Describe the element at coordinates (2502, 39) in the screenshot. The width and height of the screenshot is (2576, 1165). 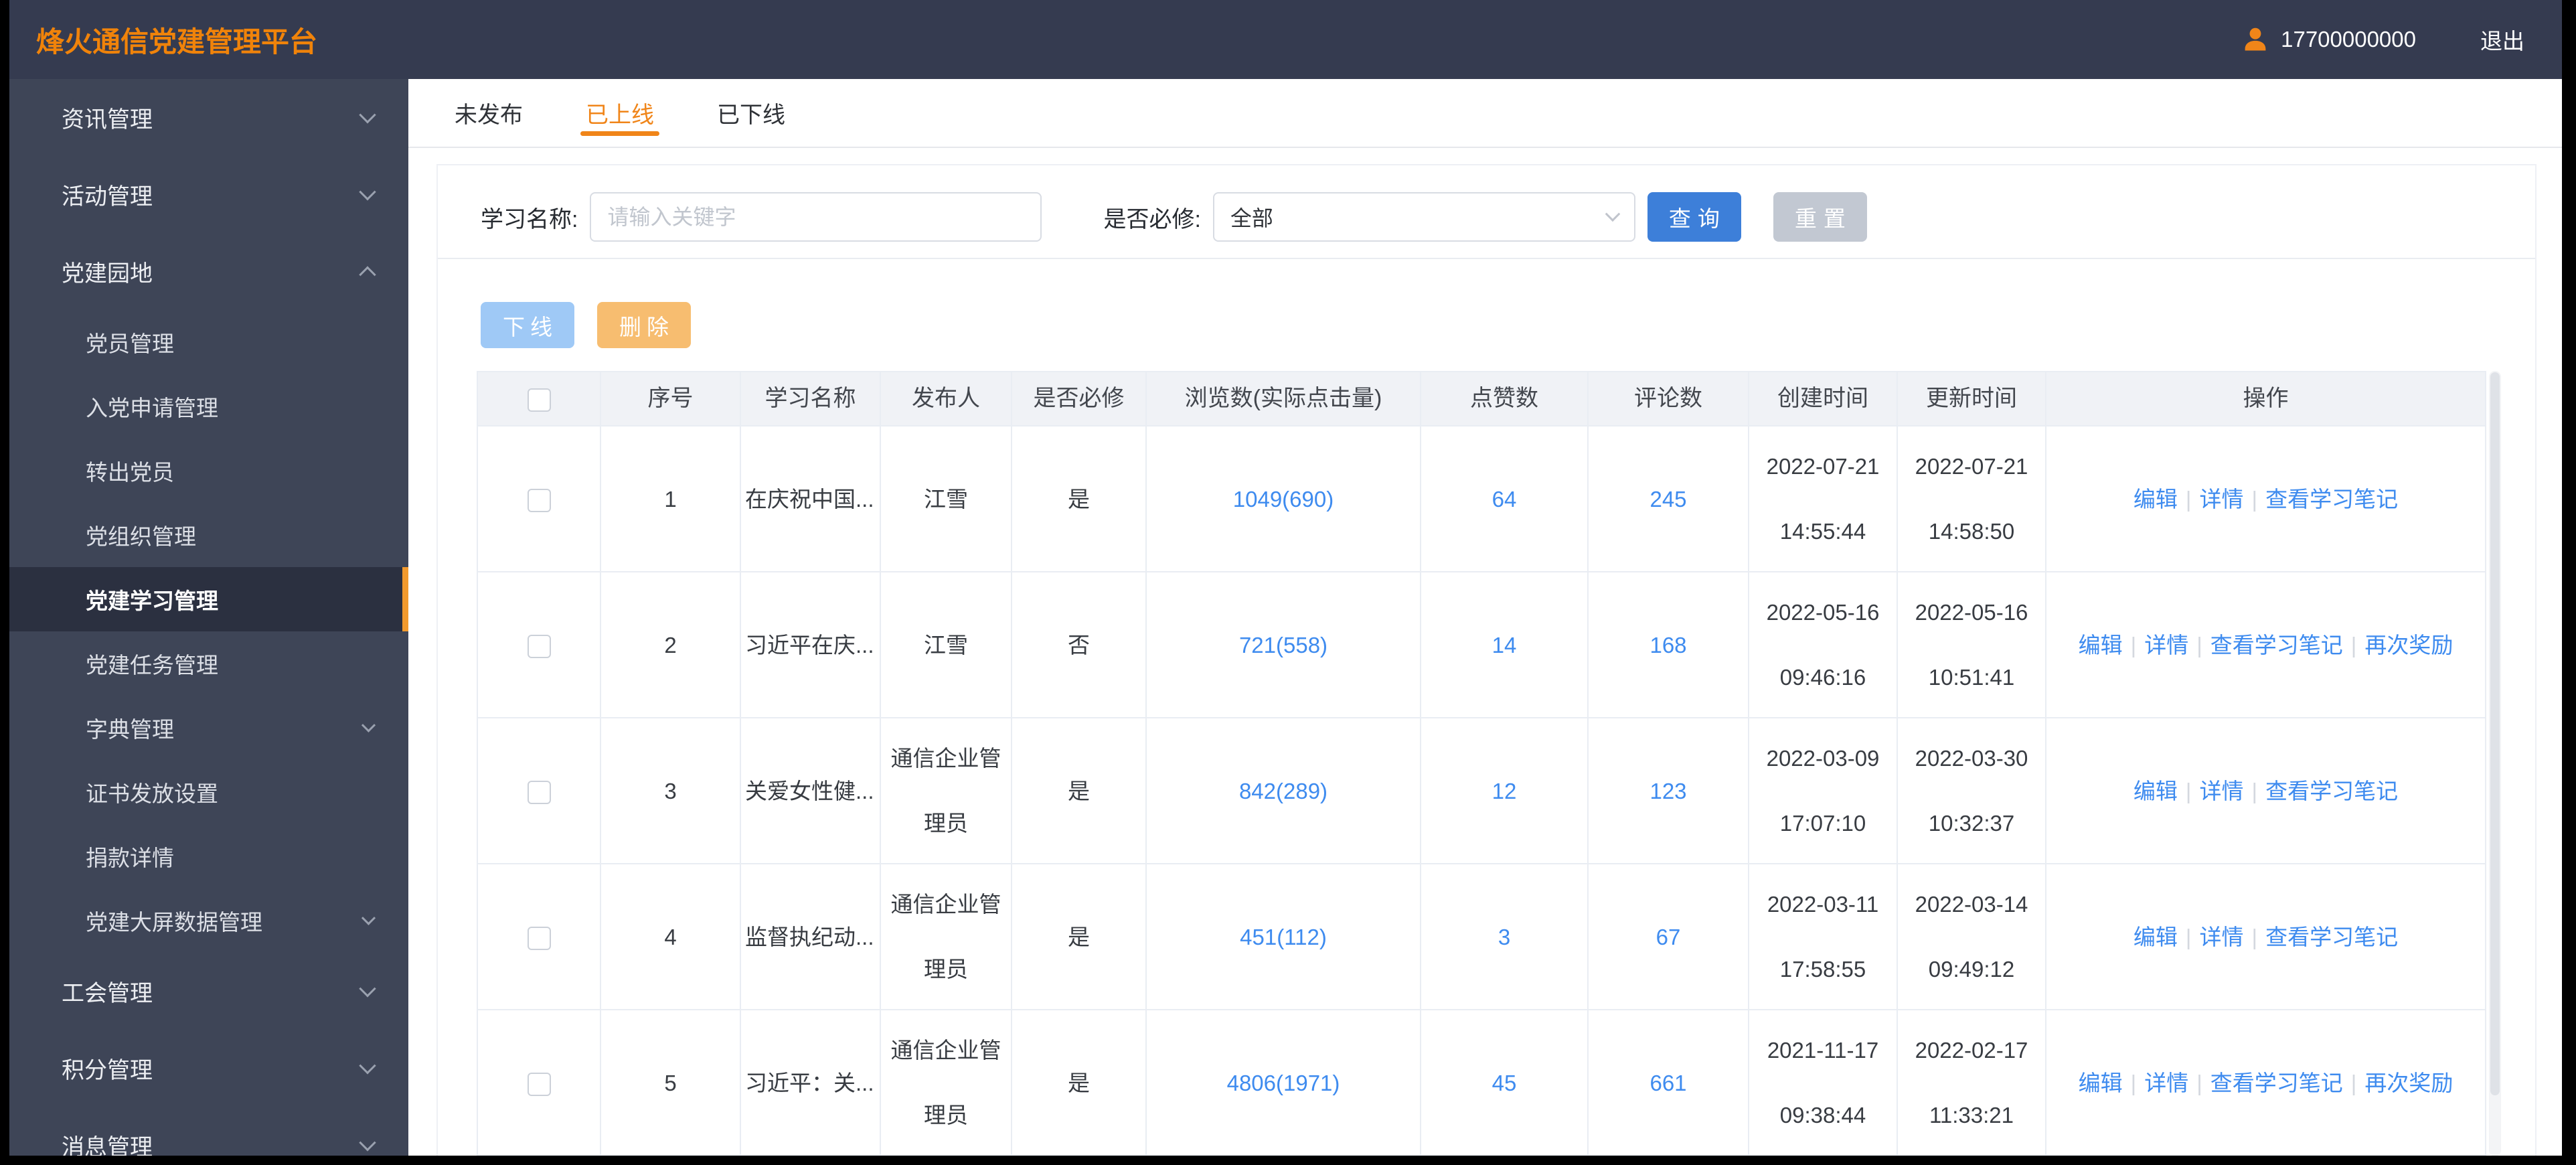
I see `logout-button: 退出` at that location.